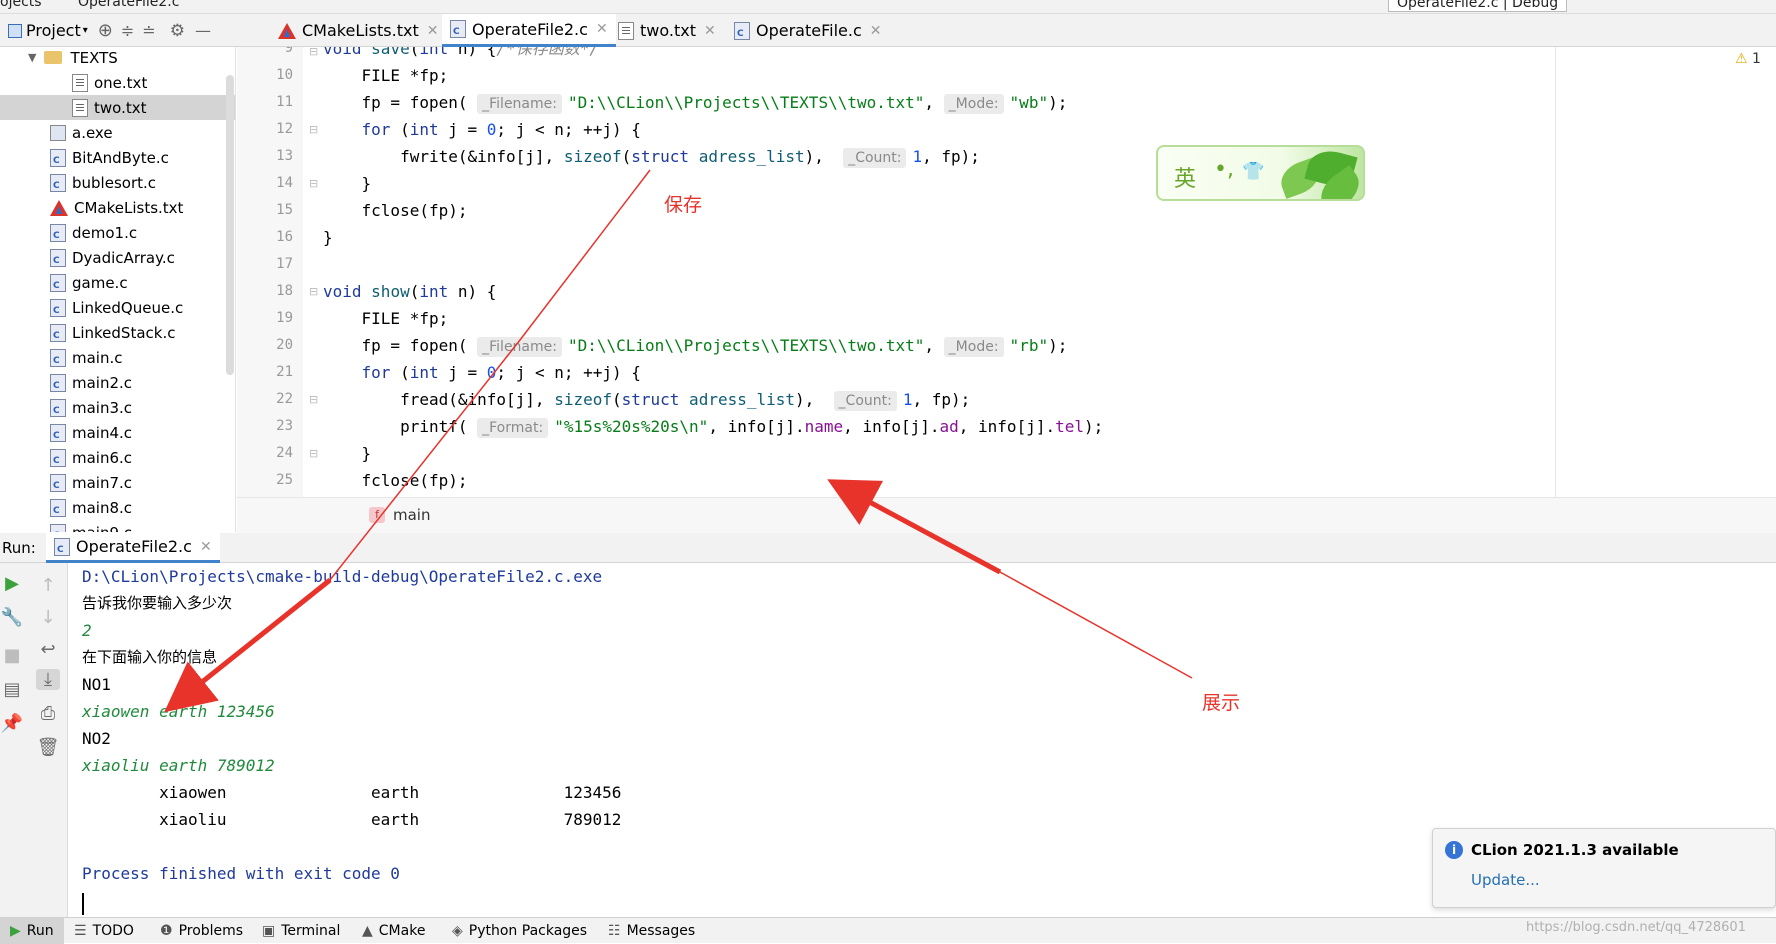 The height and width of the screenshot is (944, 1776). I want to click on tree-file: Cmain4.c, so click(117, 432).